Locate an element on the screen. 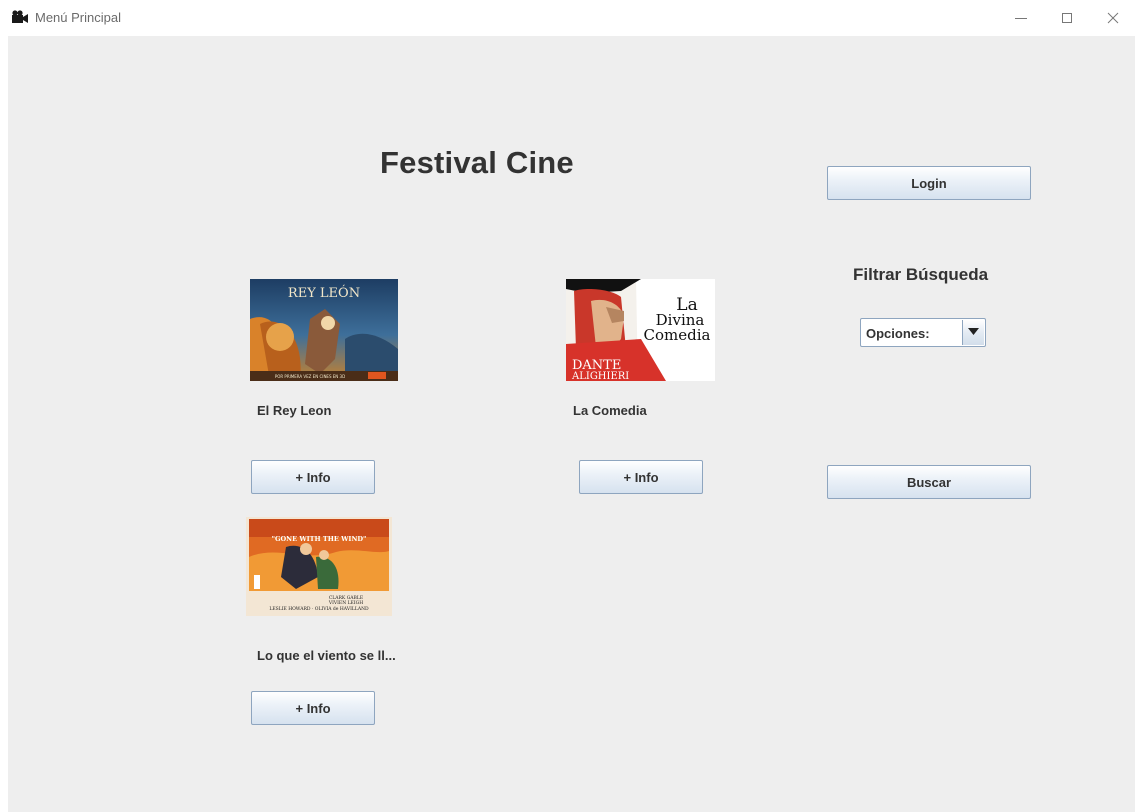 Image resolution: width=1135 pixels, height=812 pixels. poster-heading-text: REY LEÓN is located at coordinates (324, 292).